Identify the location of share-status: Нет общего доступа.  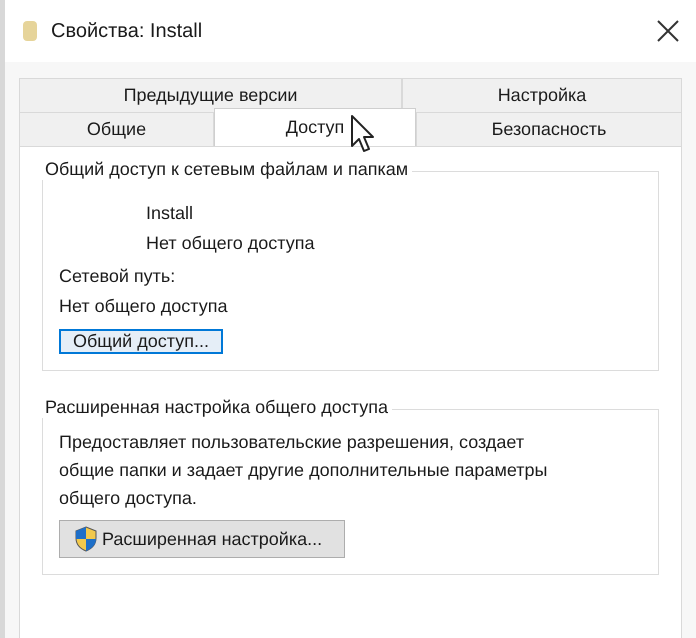
(230, 243).